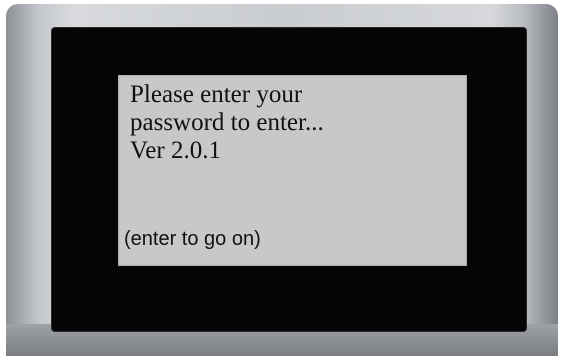 The width and height of the screenshot is (566, 356). What do you see at coordinates (216, 94) in the screenshot?
I see `password-prompt-line-1: Please enter your` at bounding box center [216, 94].